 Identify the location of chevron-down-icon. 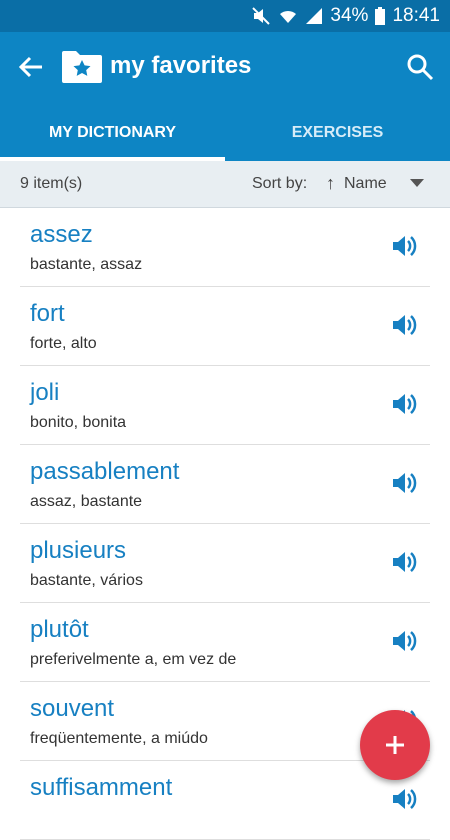
(417, 183).